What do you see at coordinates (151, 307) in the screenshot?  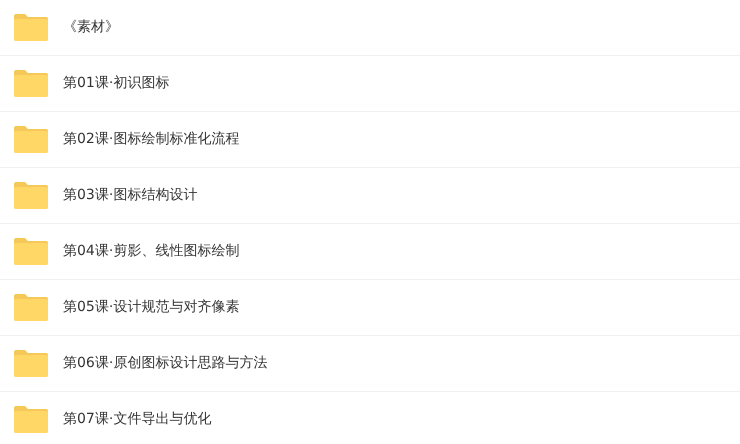 I see `folder-name: 第05课·设计规范与对齐像素` at bounding box center [151, 307].